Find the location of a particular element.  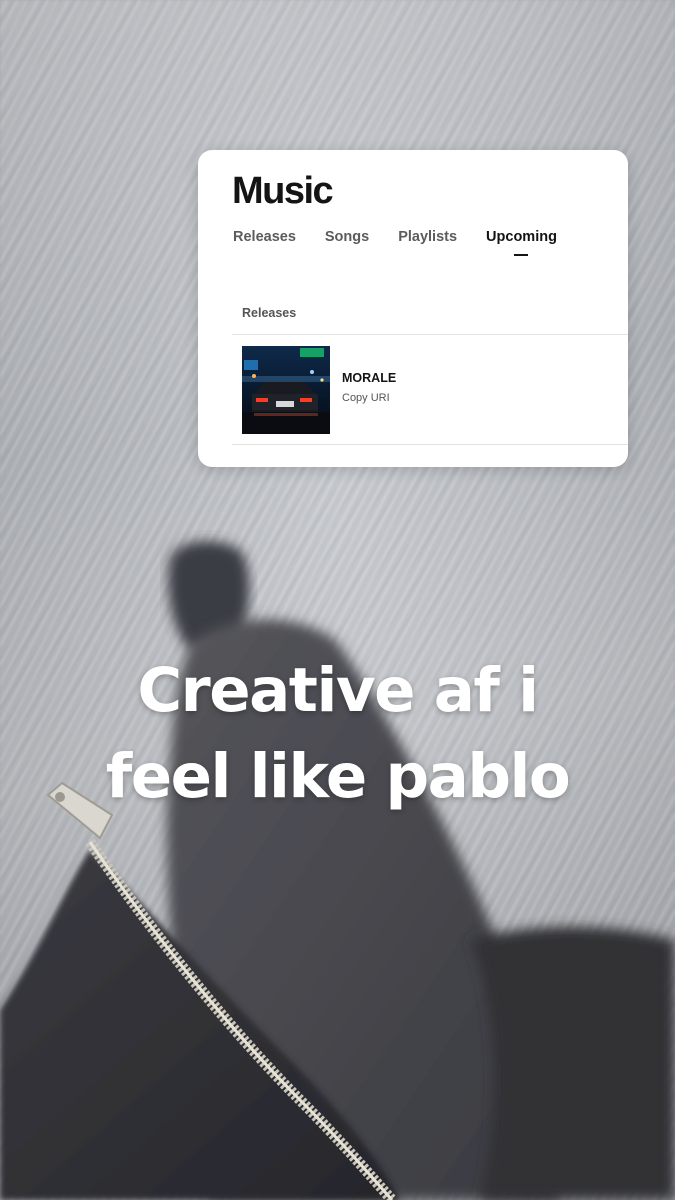

tab-label: Releases is located at coordinates (264, 237).